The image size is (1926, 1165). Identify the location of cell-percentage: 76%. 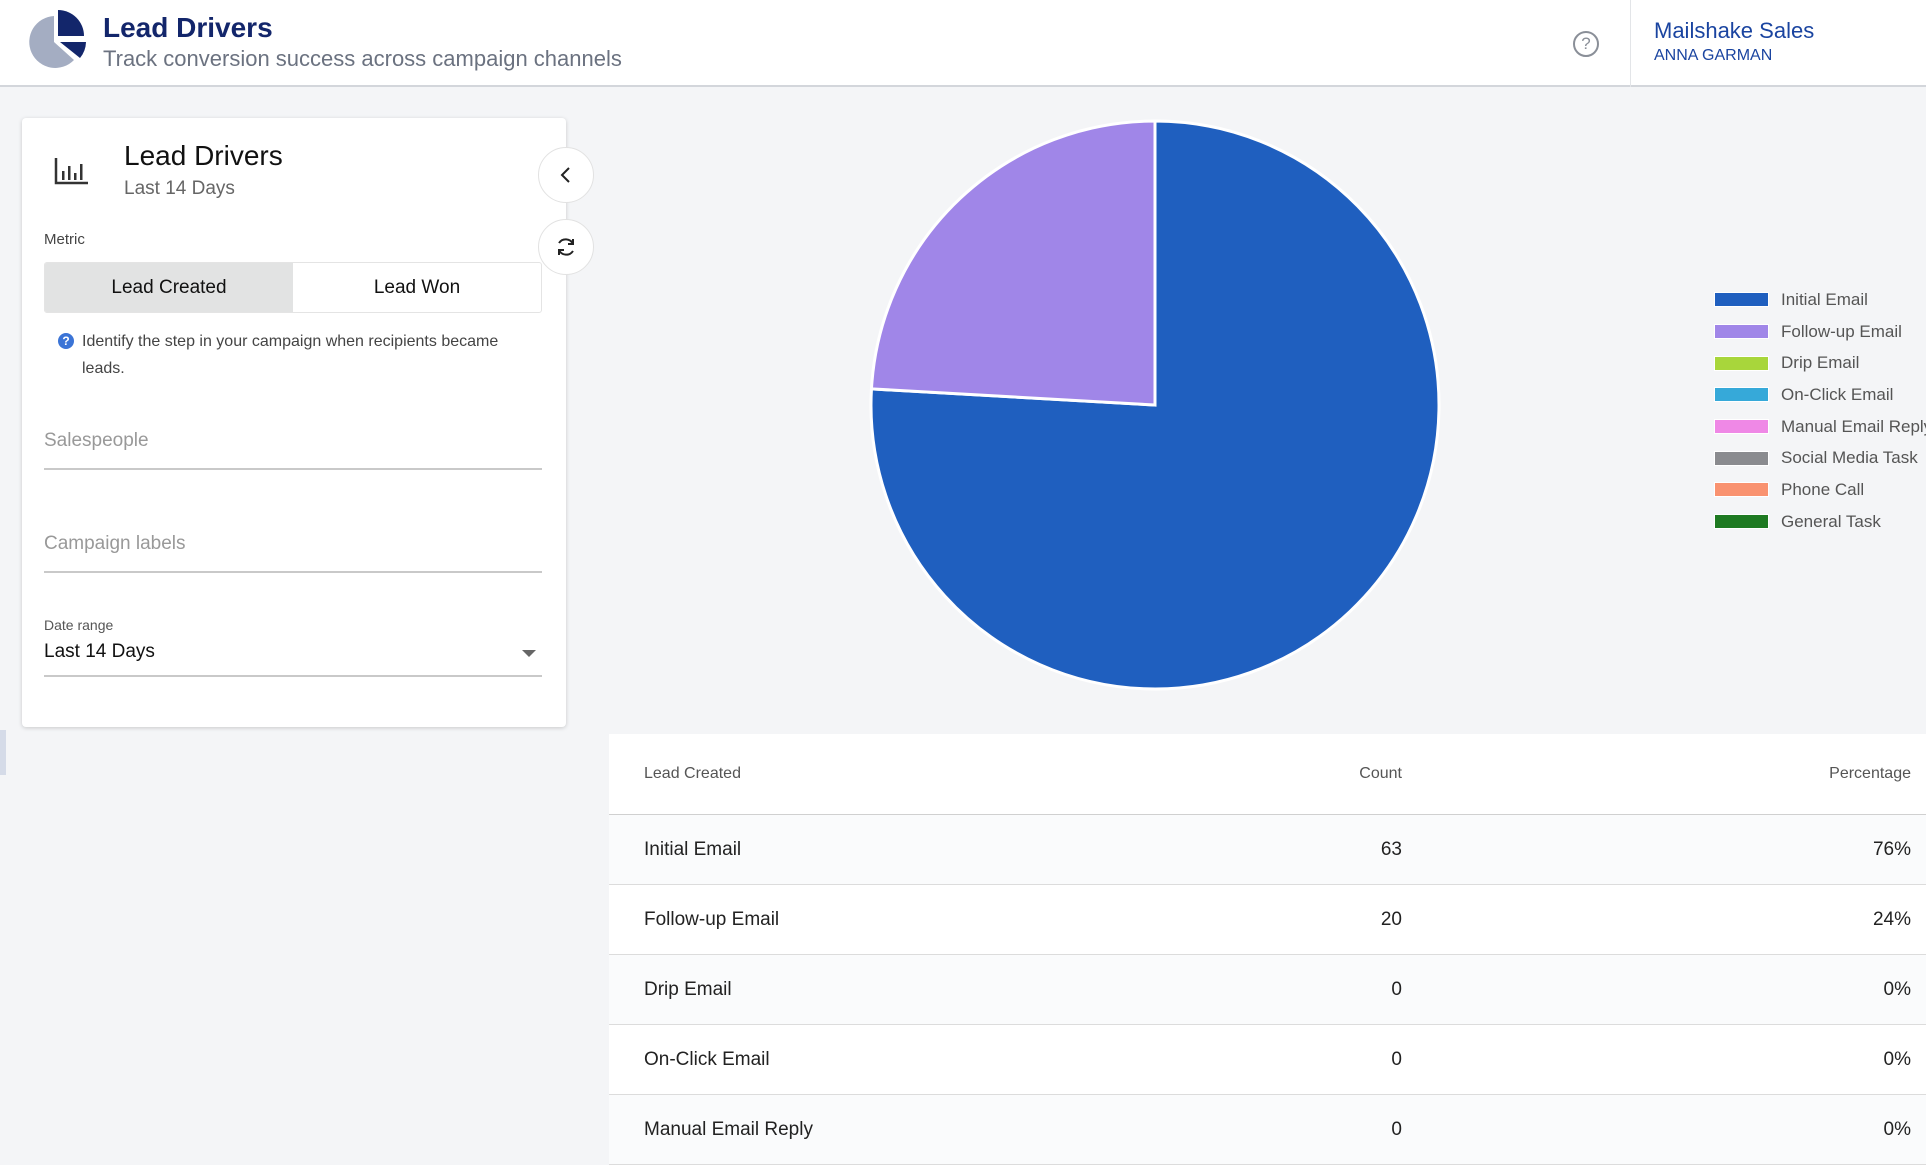
(1891, 849).